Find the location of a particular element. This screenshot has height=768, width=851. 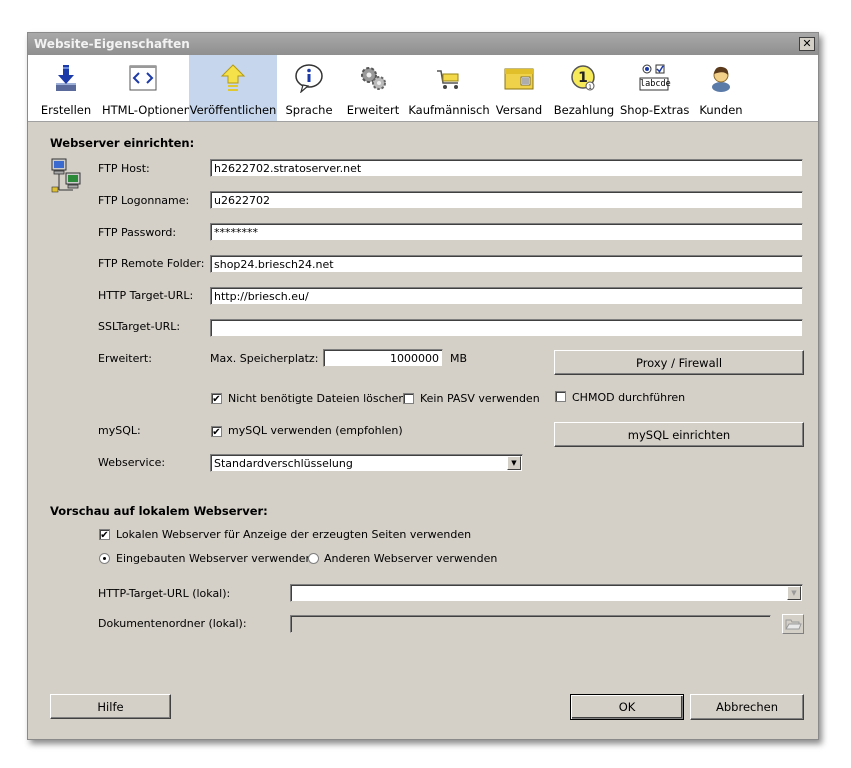

tab-bezahlung: 1 1 Bezahlung is located at coordinates (584, 88).